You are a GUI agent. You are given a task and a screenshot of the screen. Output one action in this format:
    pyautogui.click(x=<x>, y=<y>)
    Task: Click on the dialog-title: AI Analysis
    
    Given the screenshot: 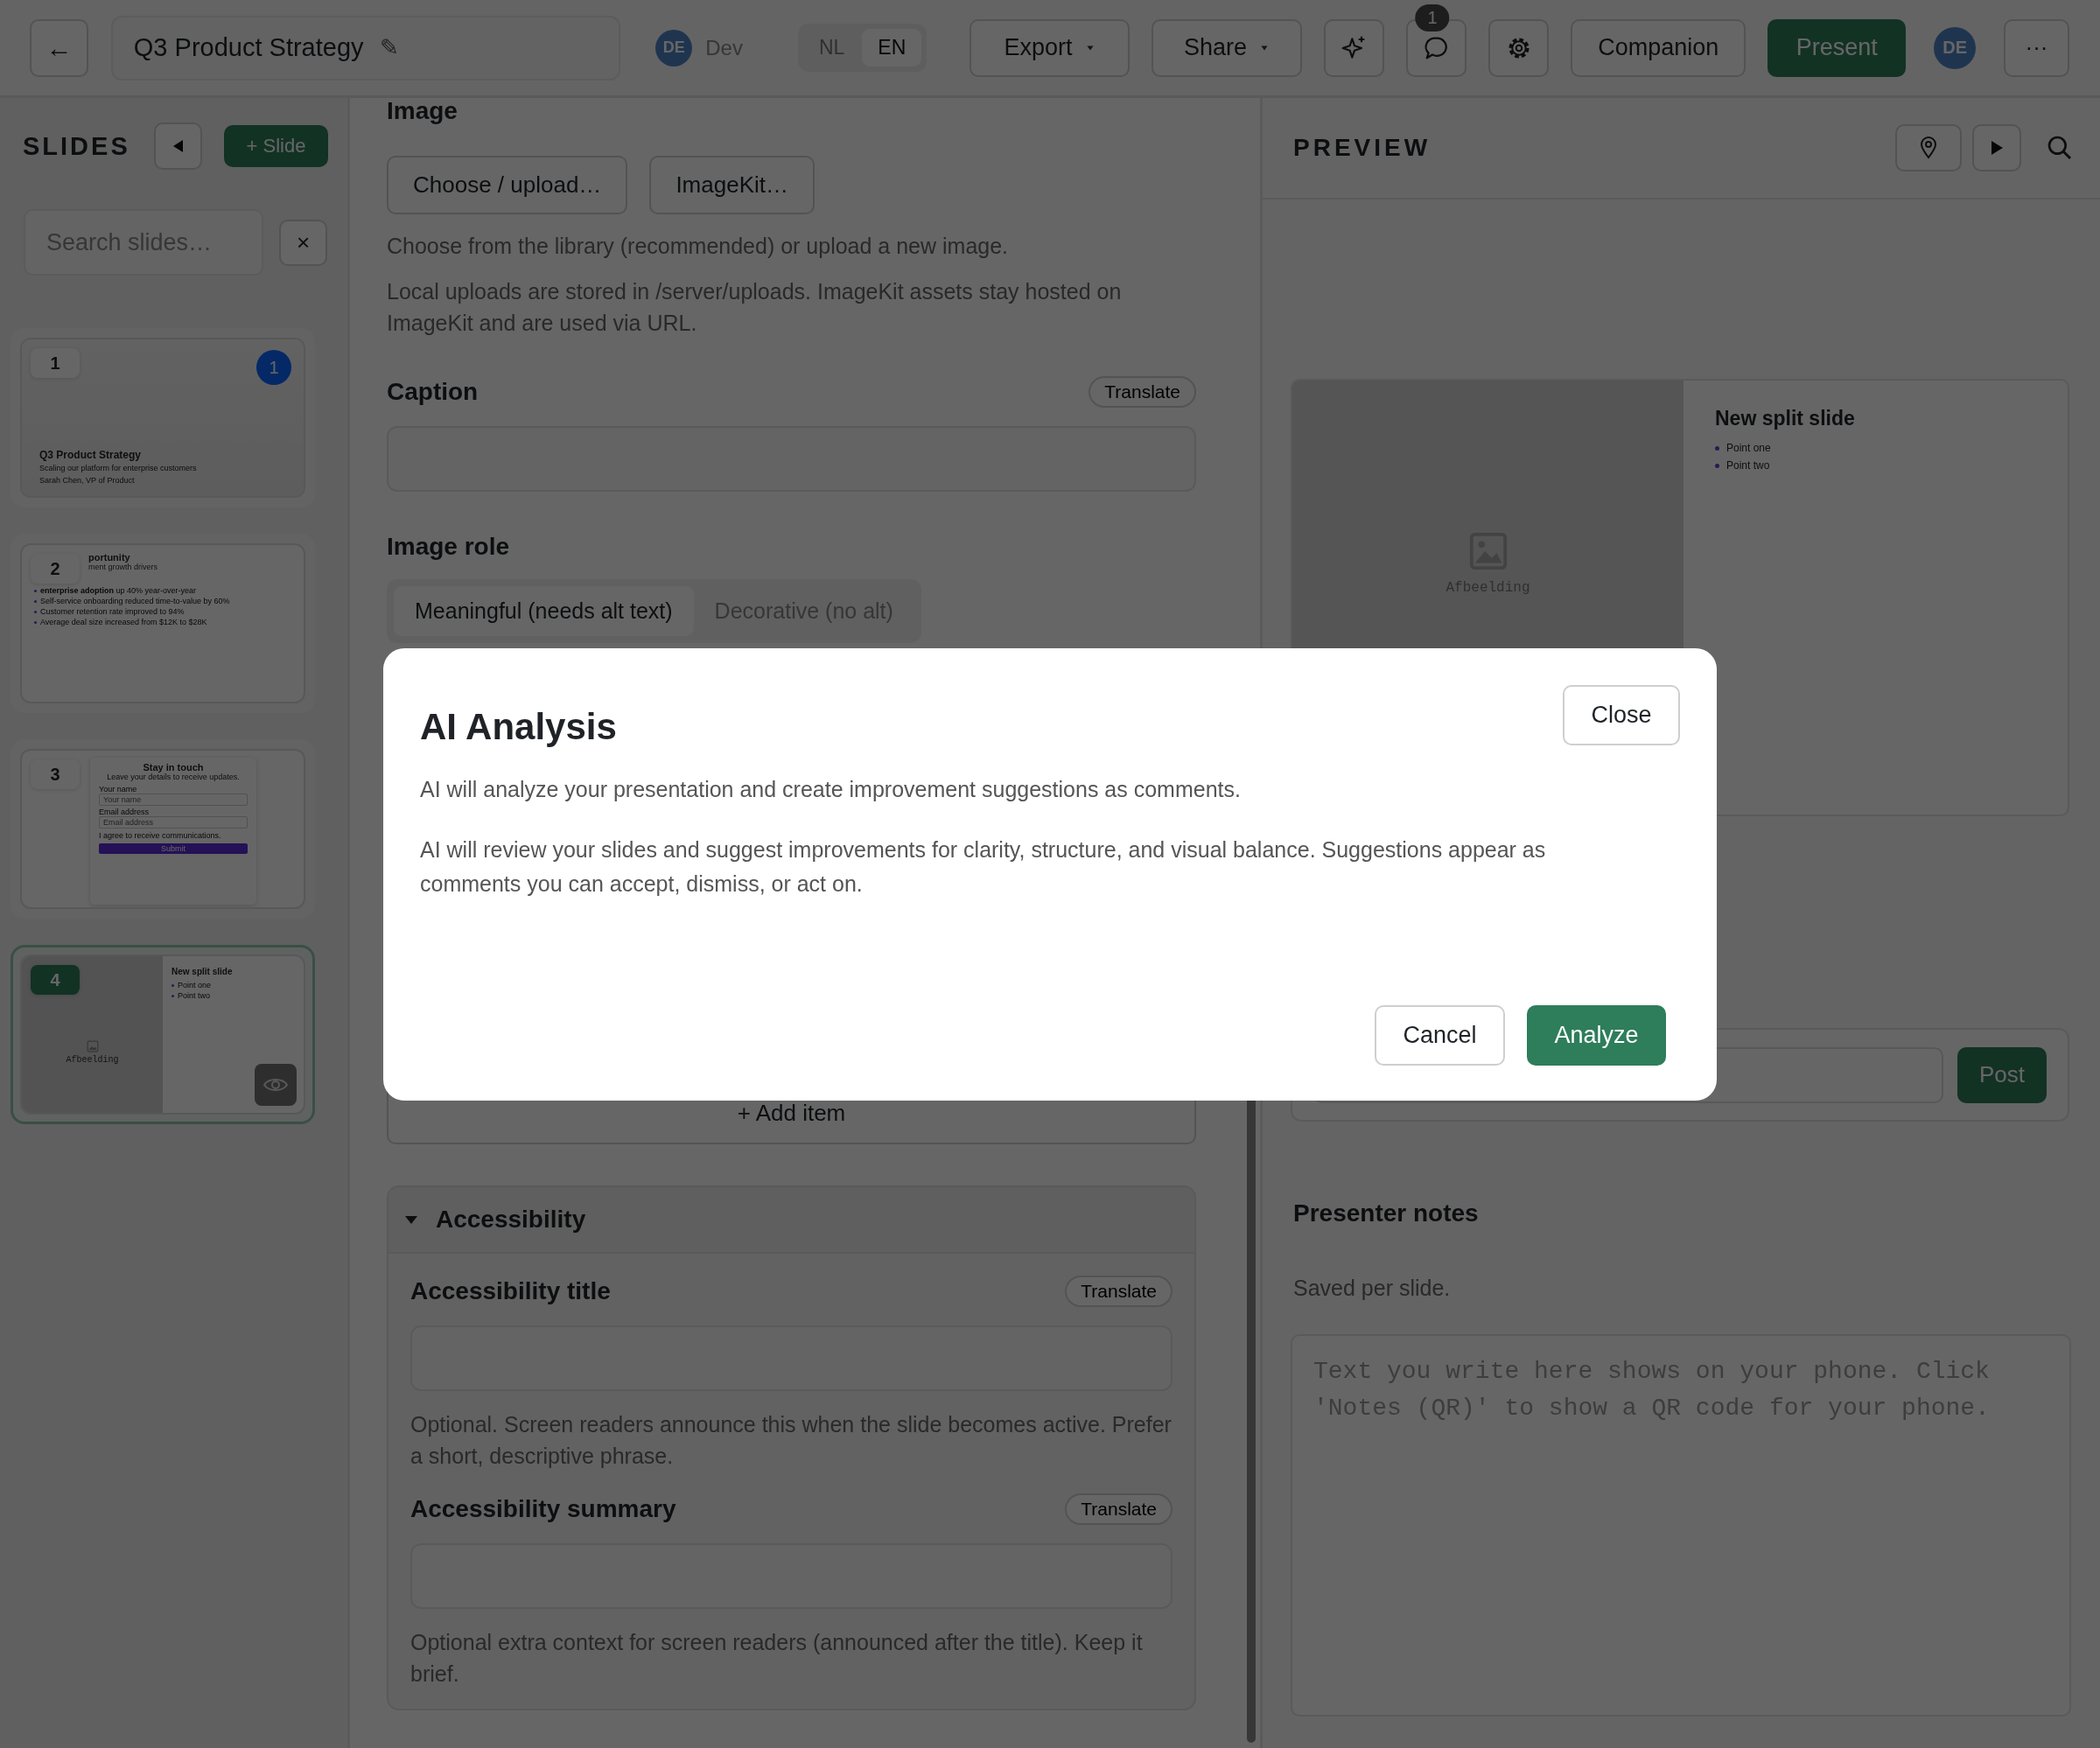 What is the action you would take?
    pyautogui.click(x=518, y=727)
    